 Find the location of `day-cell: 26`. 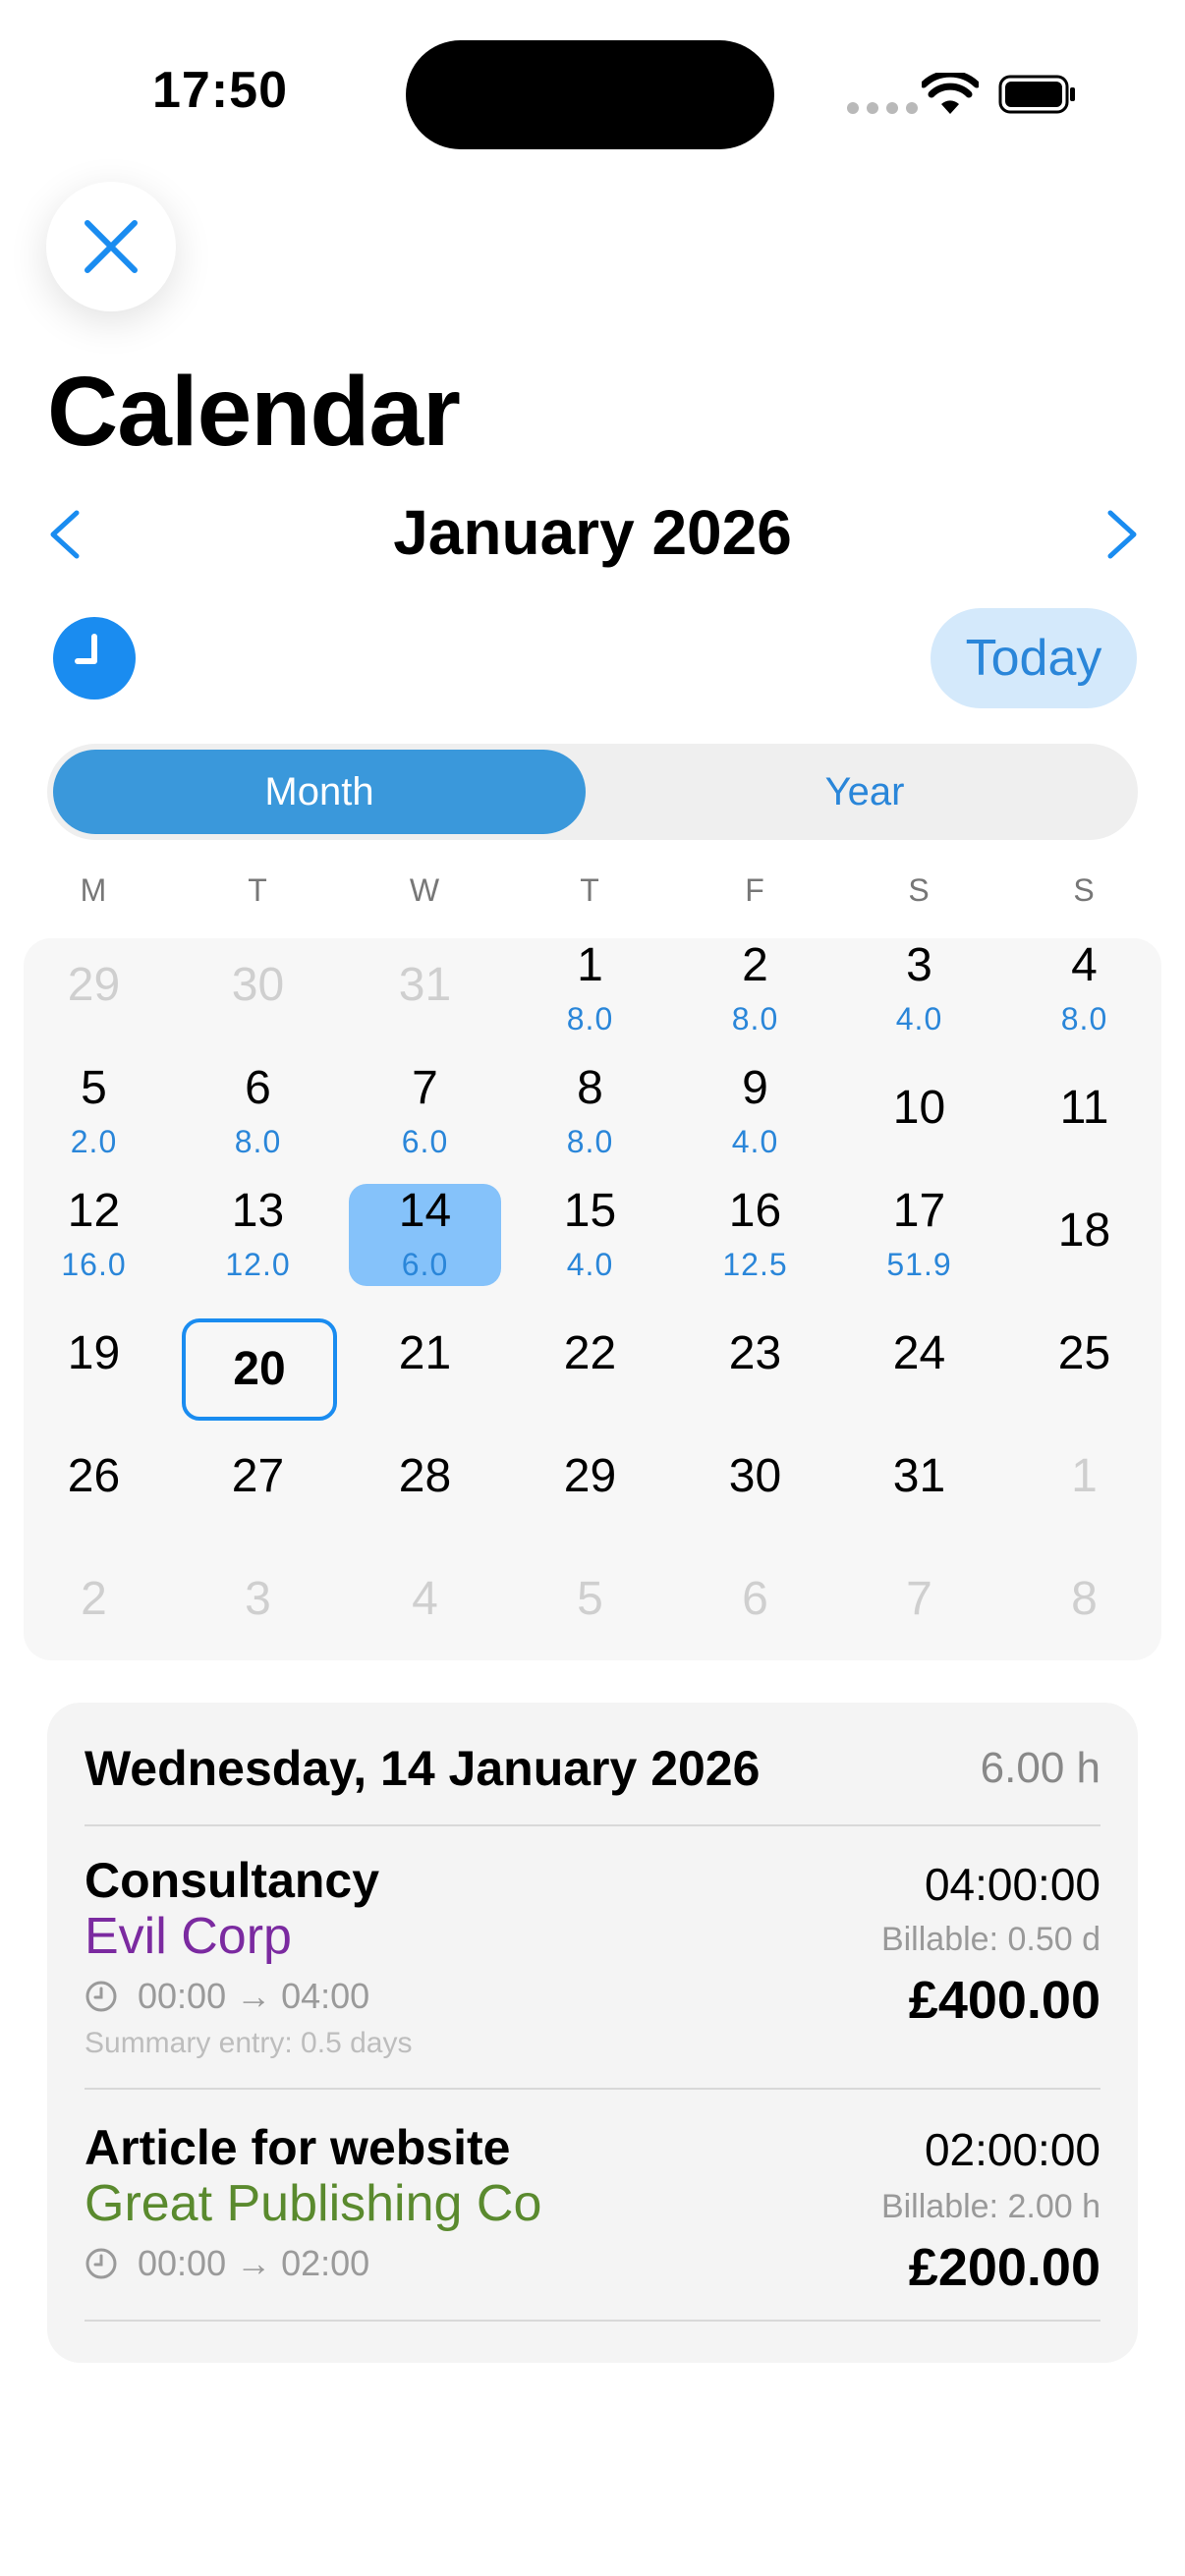

day-cell: 26 is located at coordinates (94, 1480).